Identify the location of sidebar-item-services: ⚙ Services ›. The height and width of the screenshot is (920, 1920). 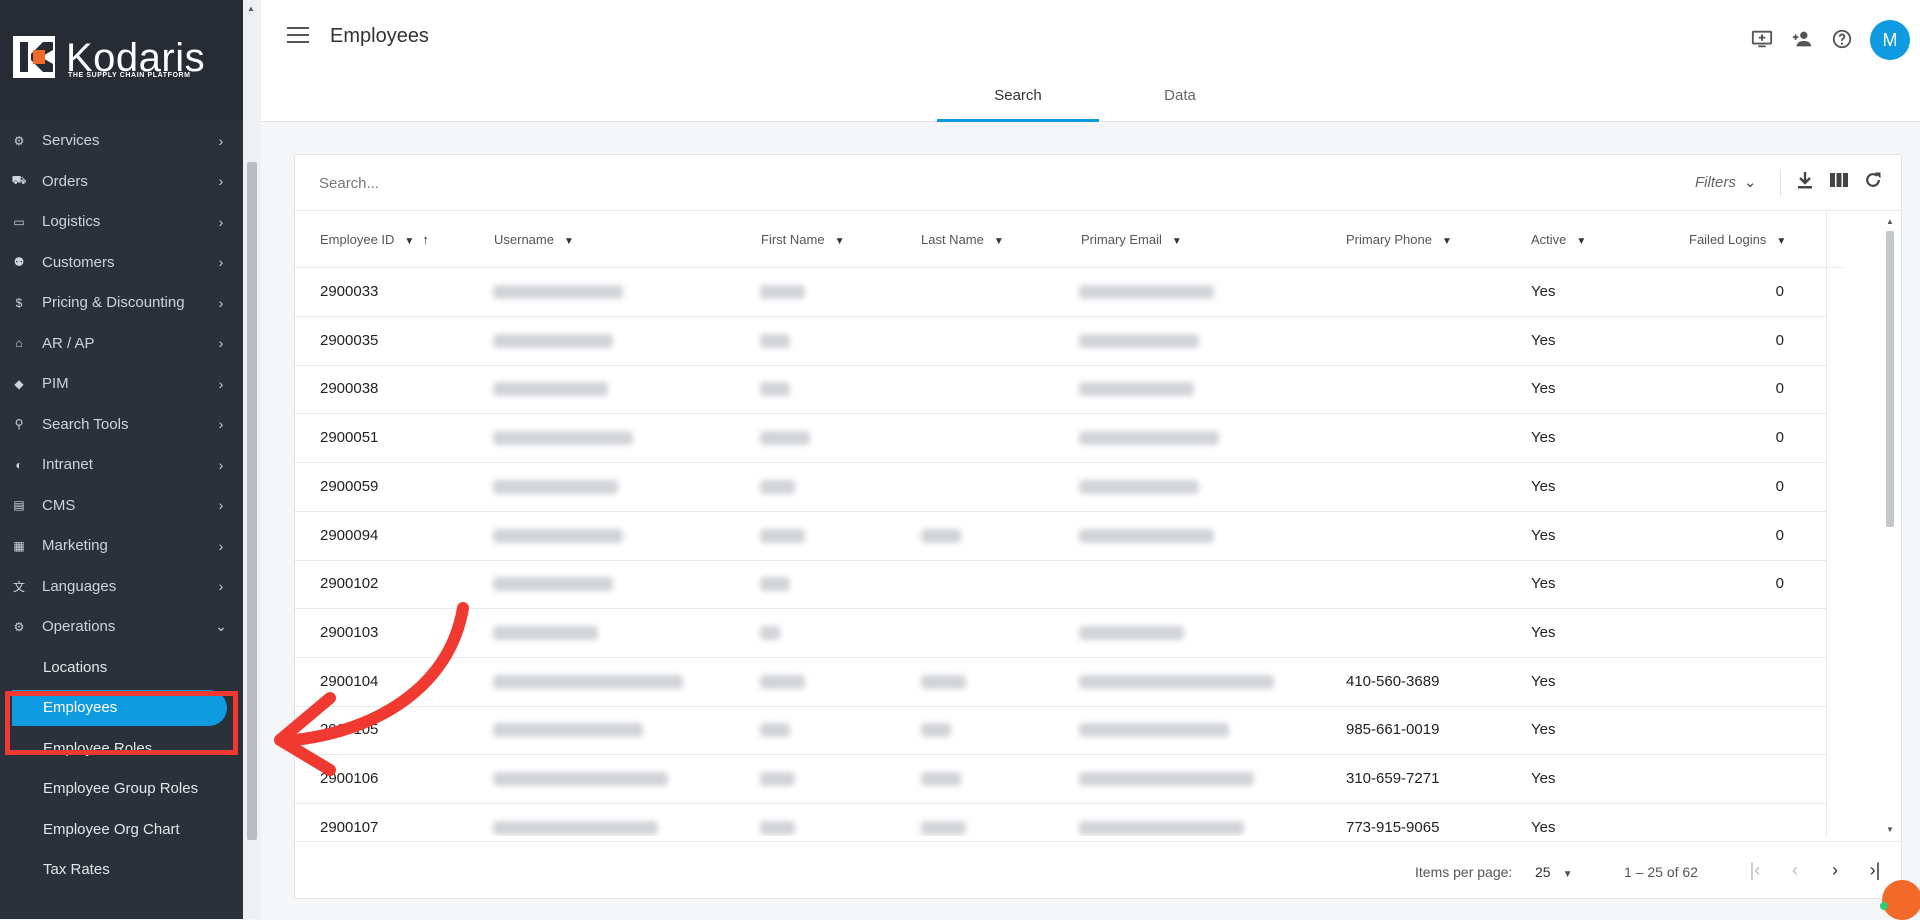
(121, 141).